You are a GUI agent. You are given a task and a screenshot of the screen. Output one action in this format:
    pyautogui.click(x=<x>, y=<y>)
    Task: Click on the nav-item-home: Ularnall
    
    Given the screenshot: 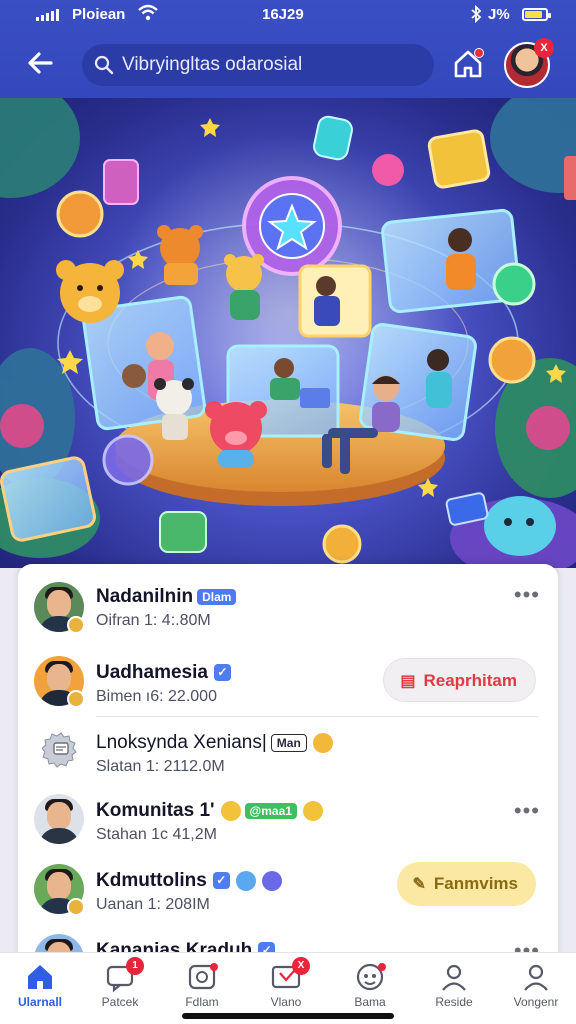 What is the action you would take?
    pyautogui.click(x=40, y=985)
    